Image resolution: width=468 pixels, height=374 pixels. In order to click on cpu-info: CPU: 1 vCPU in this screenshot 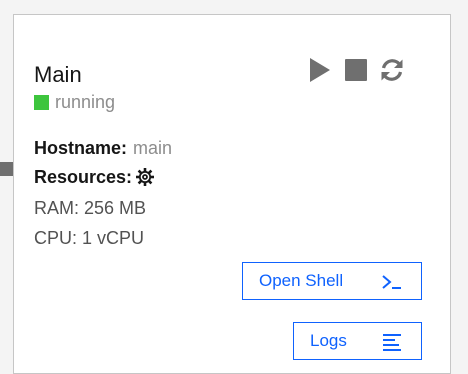, I will do `click(89, 238)`.